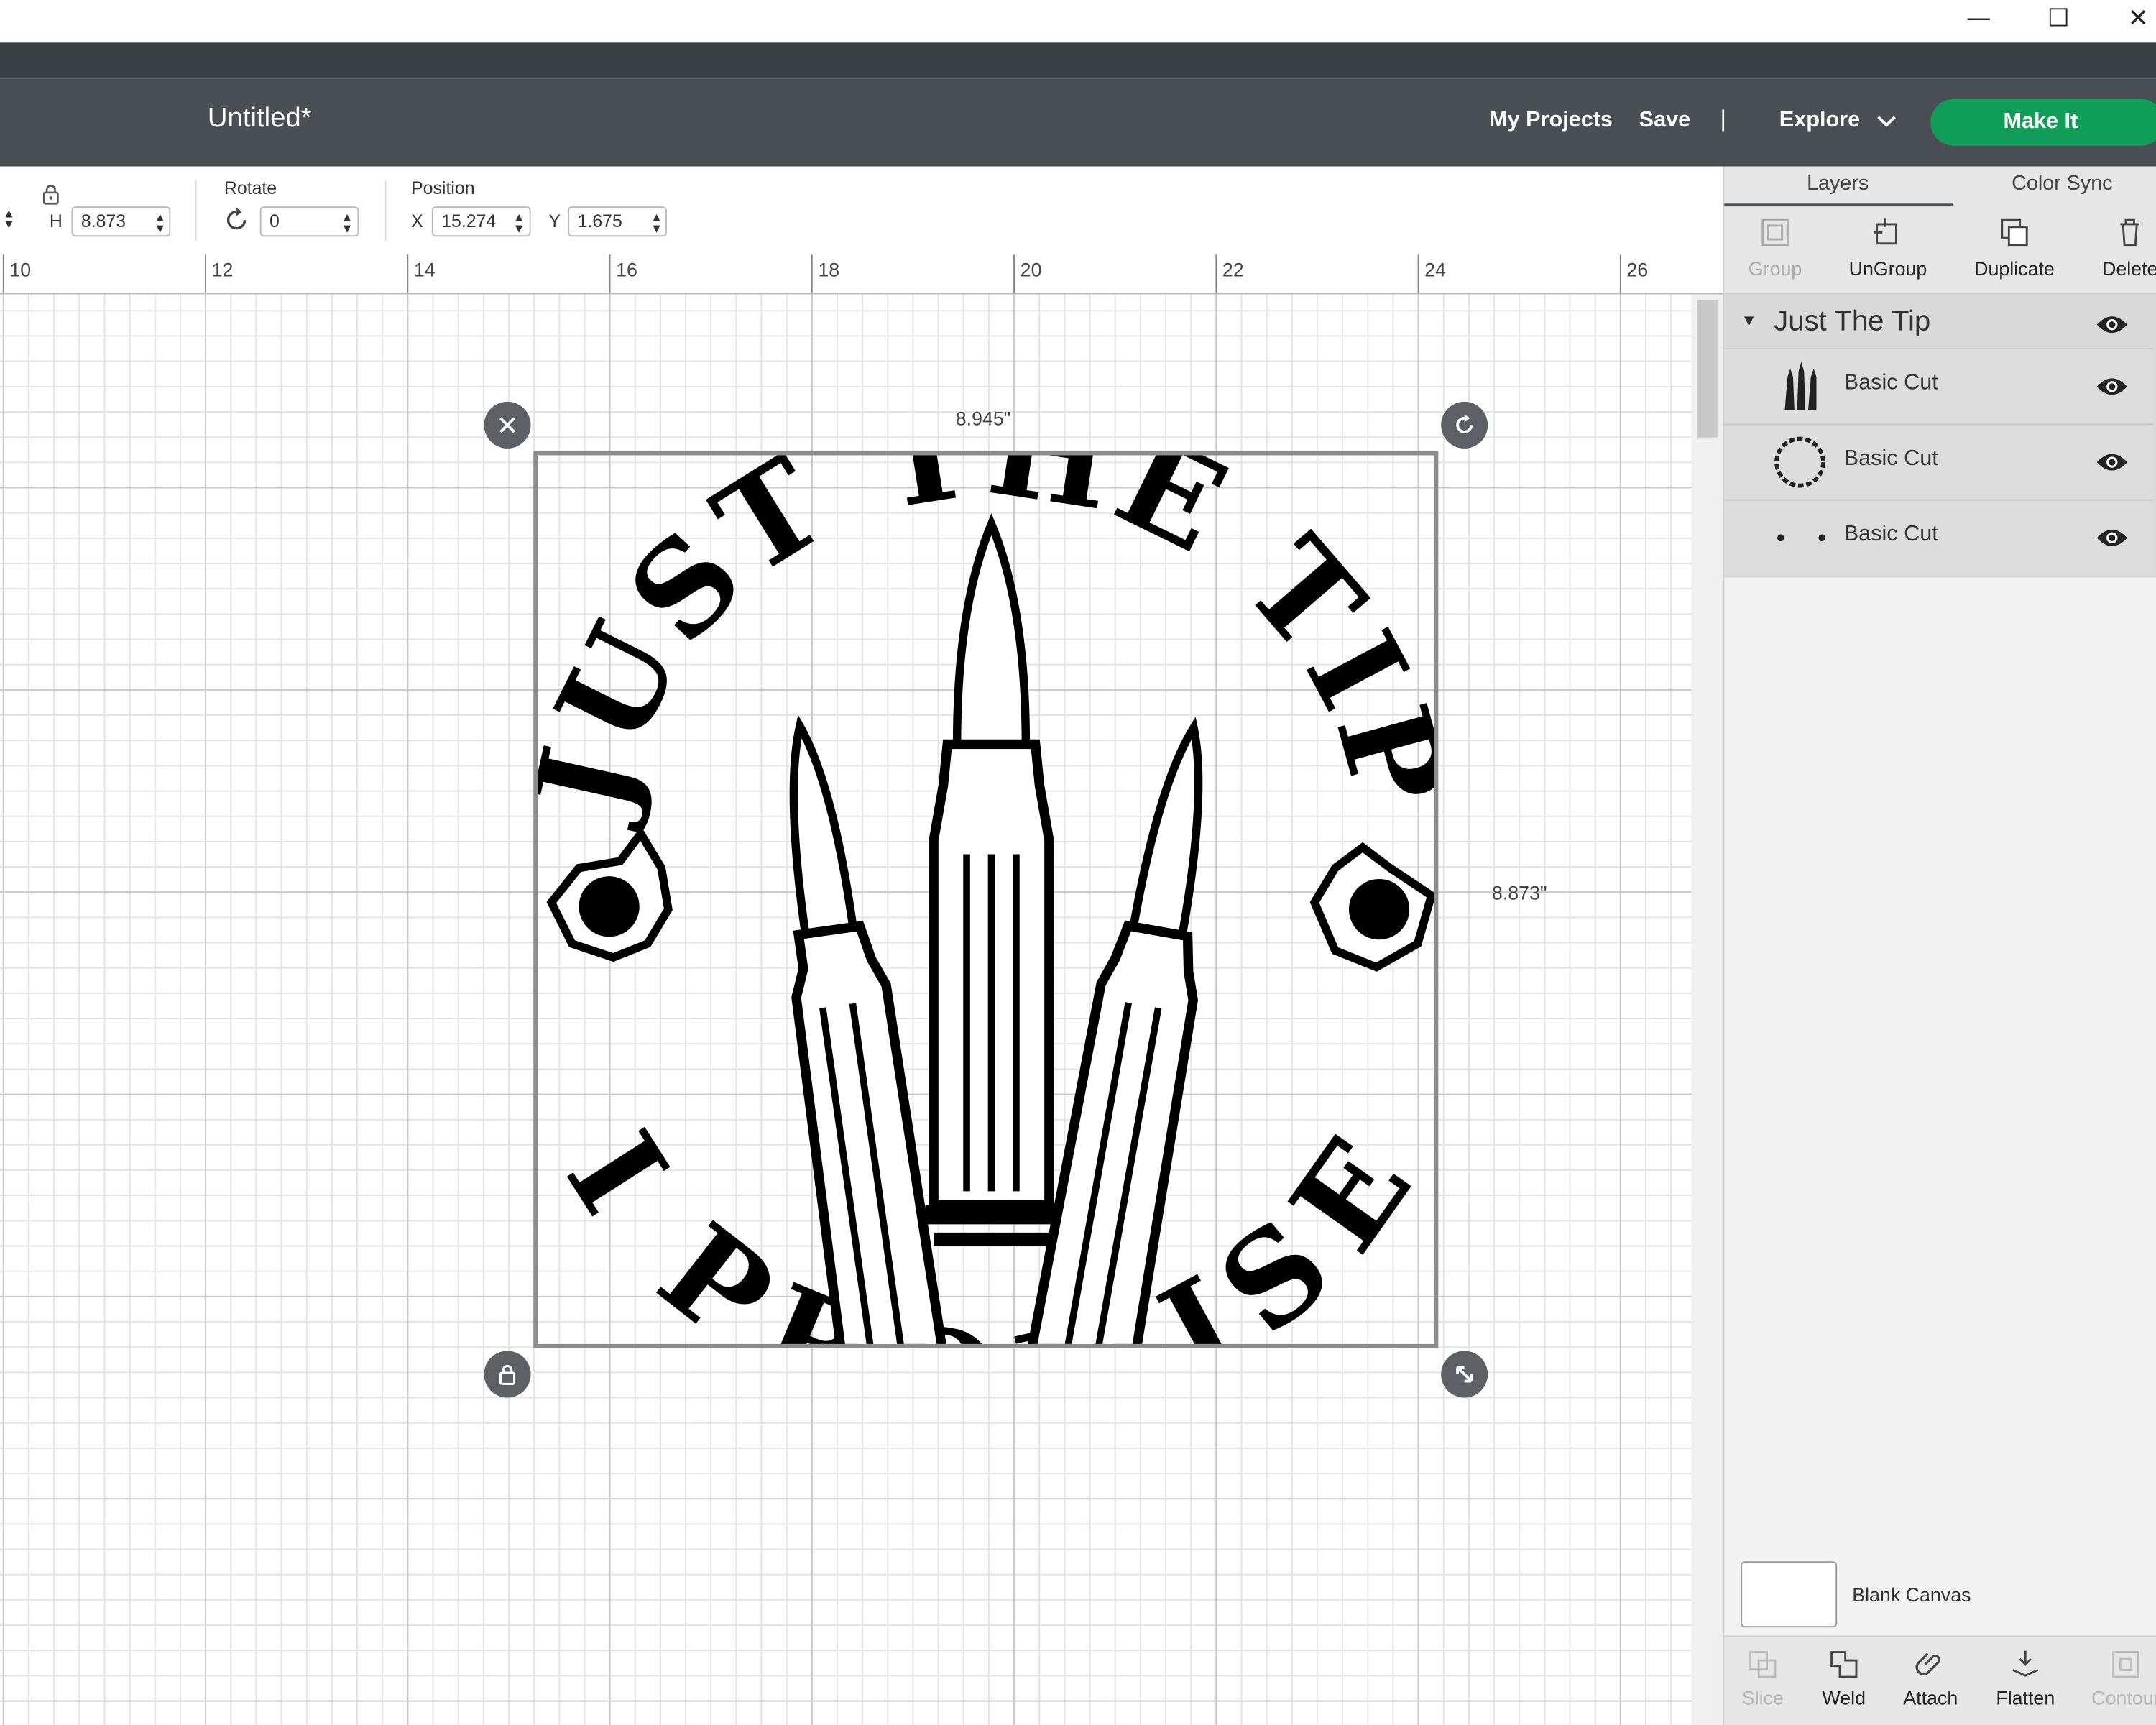 Image resolution: width=2156 pixels, height=1725 pixels. I want to click on bottom-toolbar: Slice Weld Attach Flatten Contour, so click(1938, 1680).